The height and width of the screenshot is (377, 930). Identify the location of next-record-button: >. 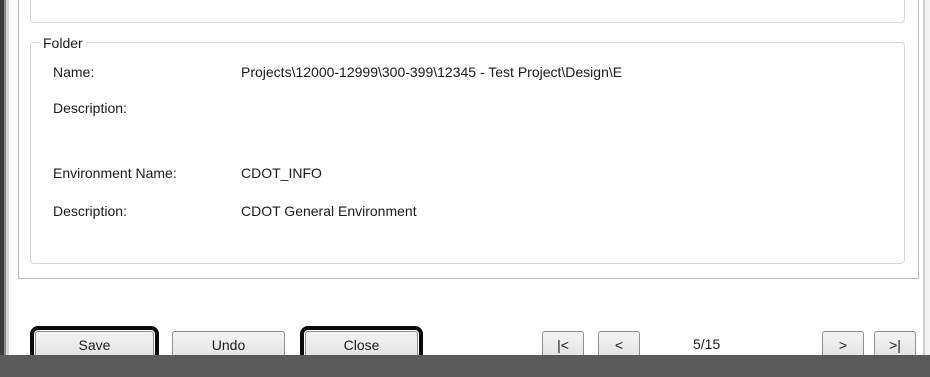
(843, 344).